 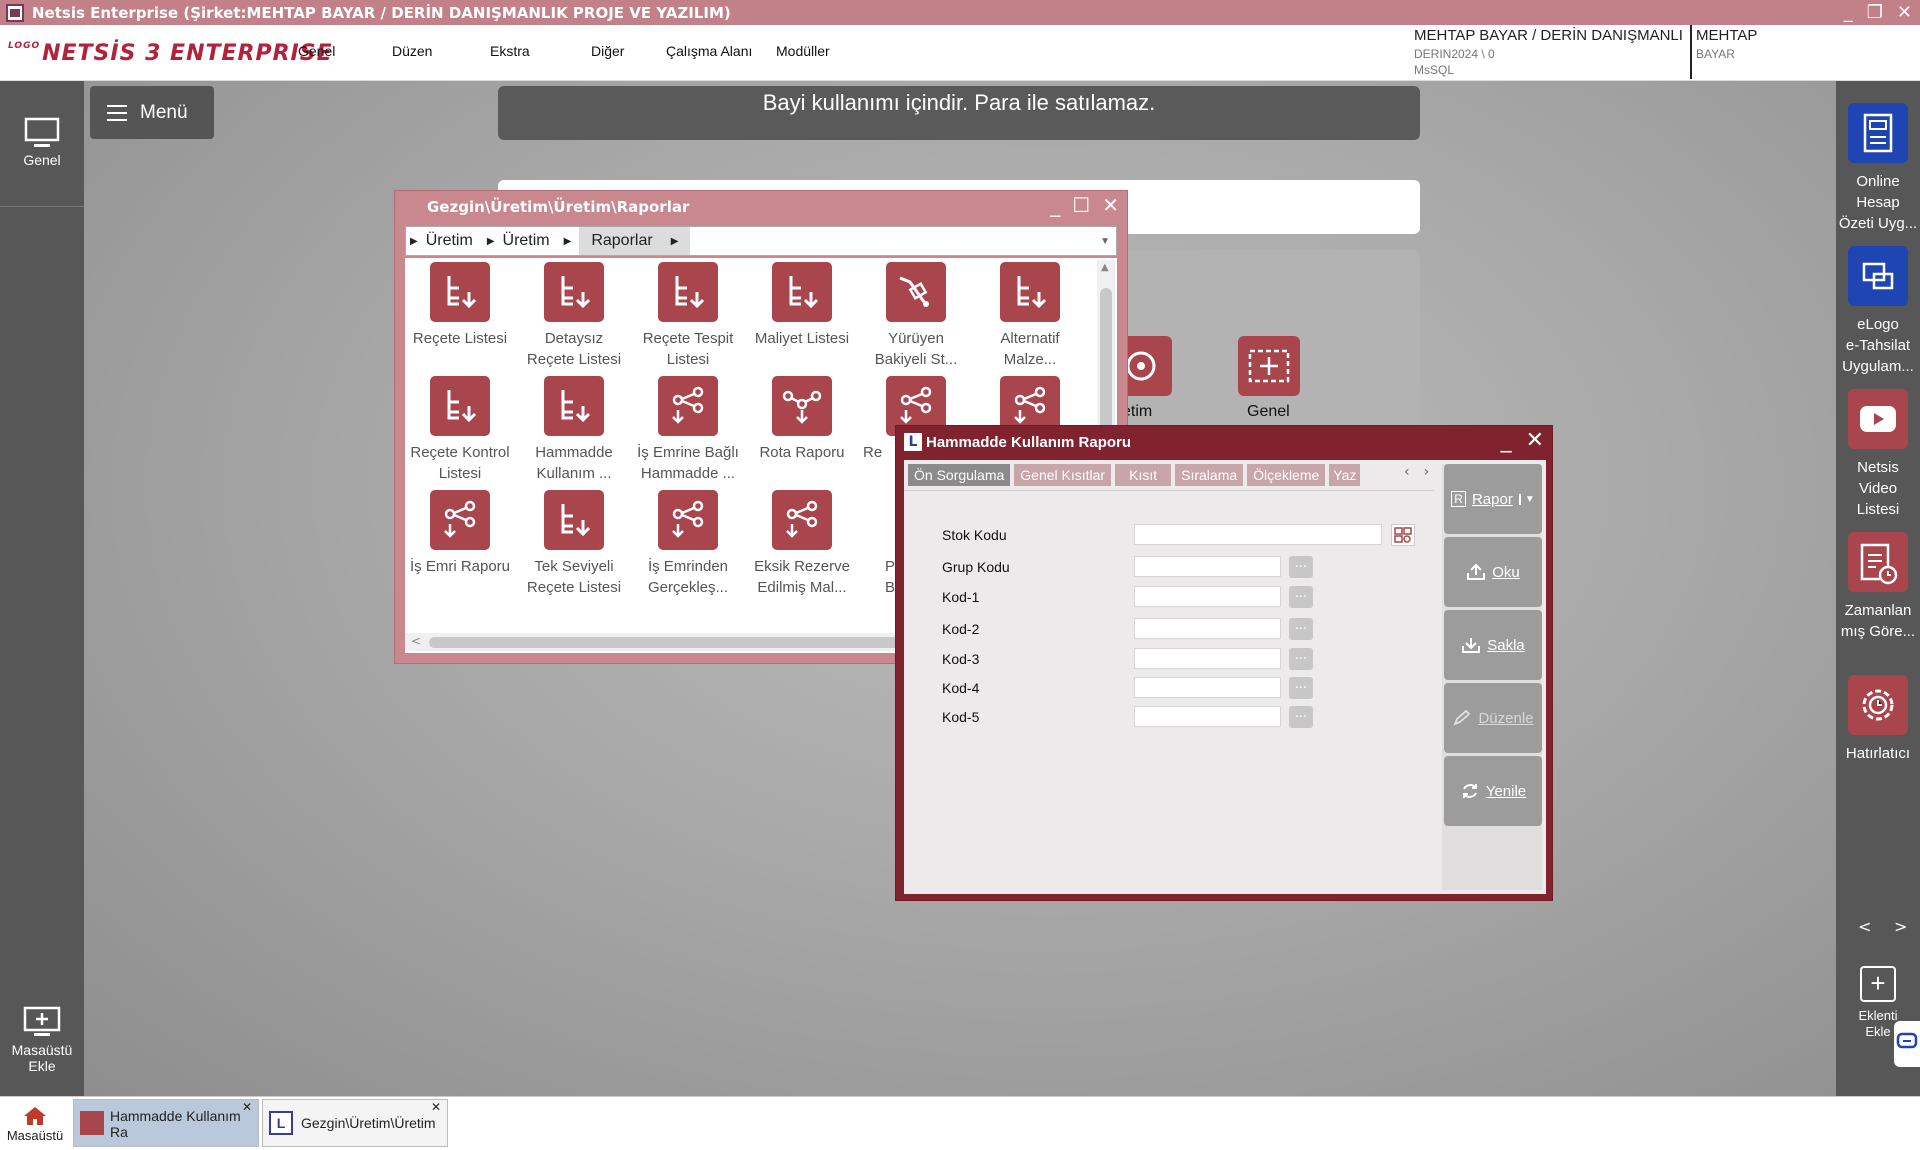 I want to click on report-item: Rota Raporu, so click(x=802, y=419).